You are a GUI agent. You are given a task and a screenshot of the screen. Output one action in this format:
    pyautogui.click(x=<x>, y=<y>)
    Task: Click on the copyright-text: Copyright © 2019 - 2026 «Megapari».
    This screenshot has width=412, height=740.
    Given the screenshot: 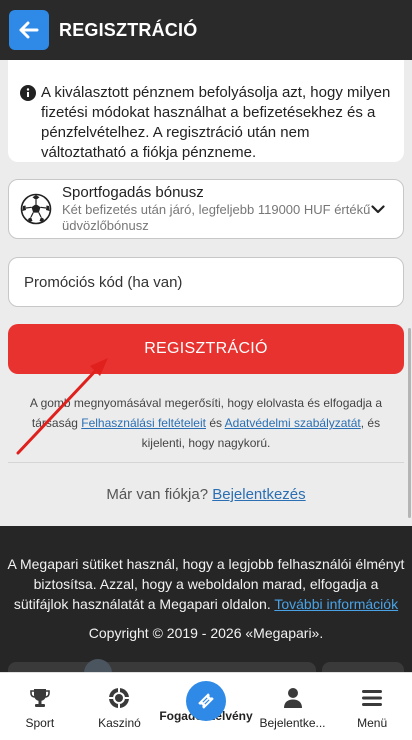 What is the action you would take?
    pyautogui.click(x=206, y=633)
    